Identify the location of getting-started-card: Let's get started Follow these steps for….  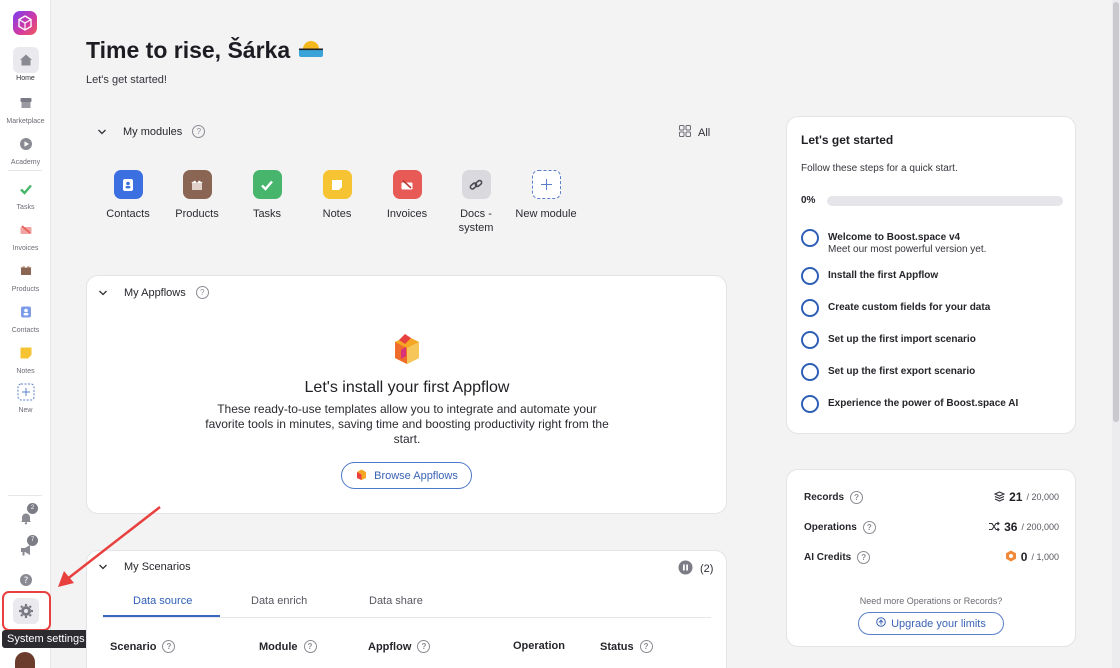
(931, 275).